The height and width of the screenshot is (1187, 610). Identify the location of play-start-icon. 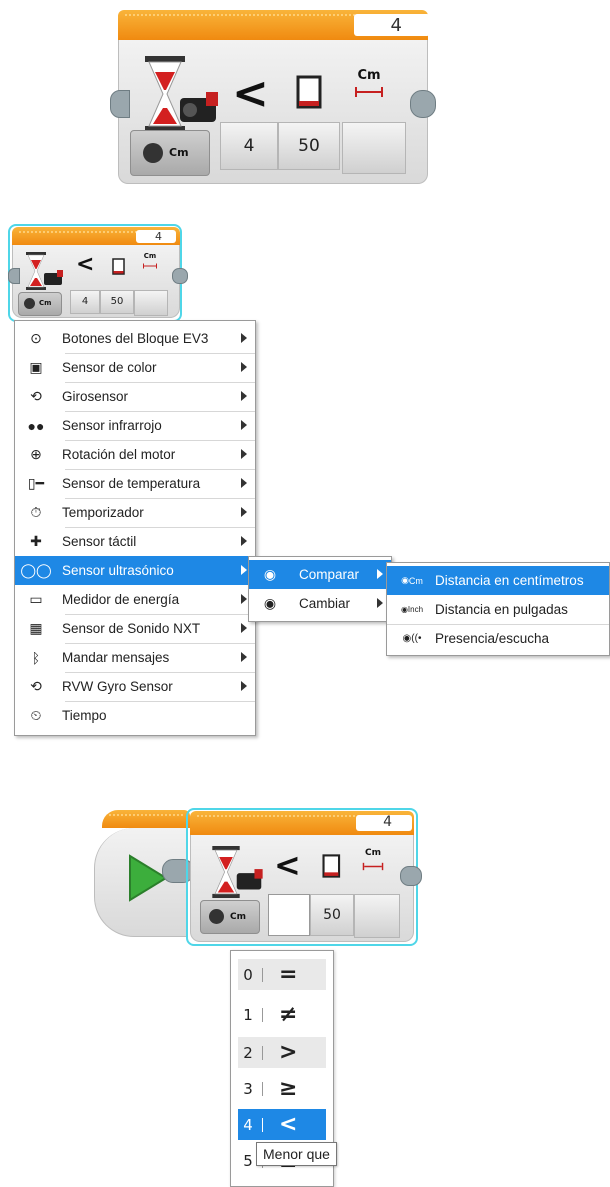
(148, 878).